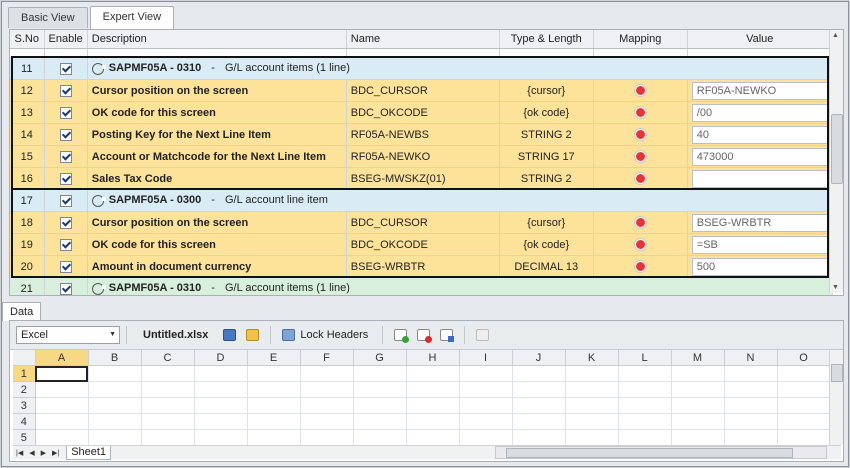  Describe the element at coordinates (425, 336) in the screenshot. I see `delete-row-icon` at that location.